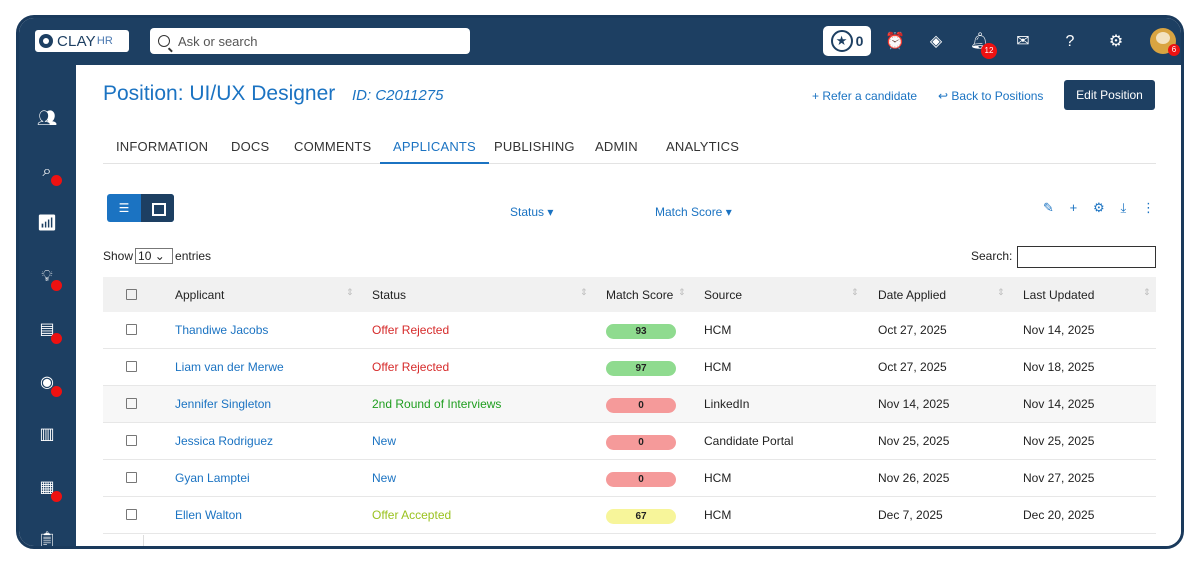  Describe the element at coordinates (143, 540) in the screenshot. I see `divider` at that location.